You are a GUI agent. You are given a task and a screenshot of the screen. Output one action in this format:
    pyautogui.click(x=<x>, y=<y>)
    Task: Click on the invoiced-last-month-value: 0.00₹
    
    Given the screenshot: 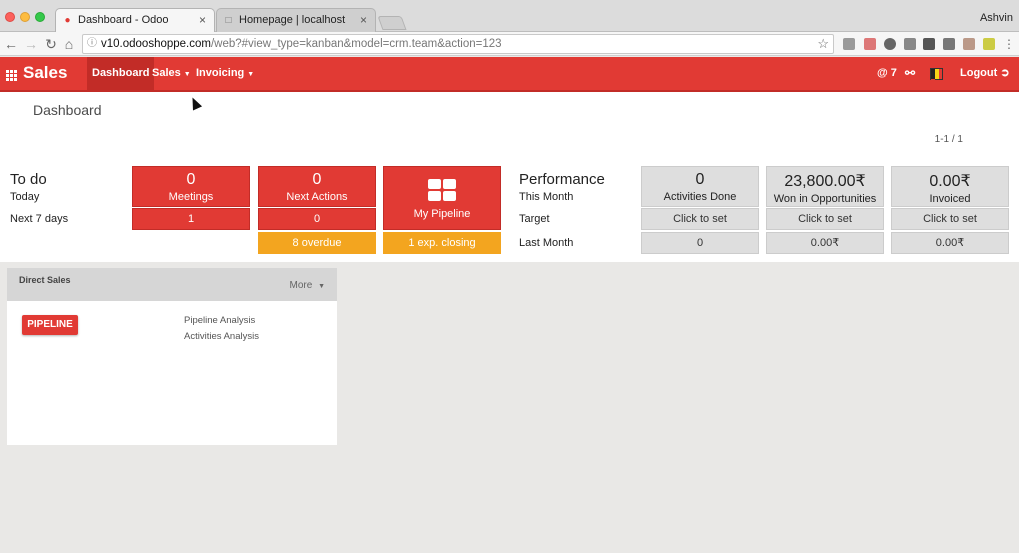 What is the action you would take?
    pyautogui.click(x=950, y=243)
    